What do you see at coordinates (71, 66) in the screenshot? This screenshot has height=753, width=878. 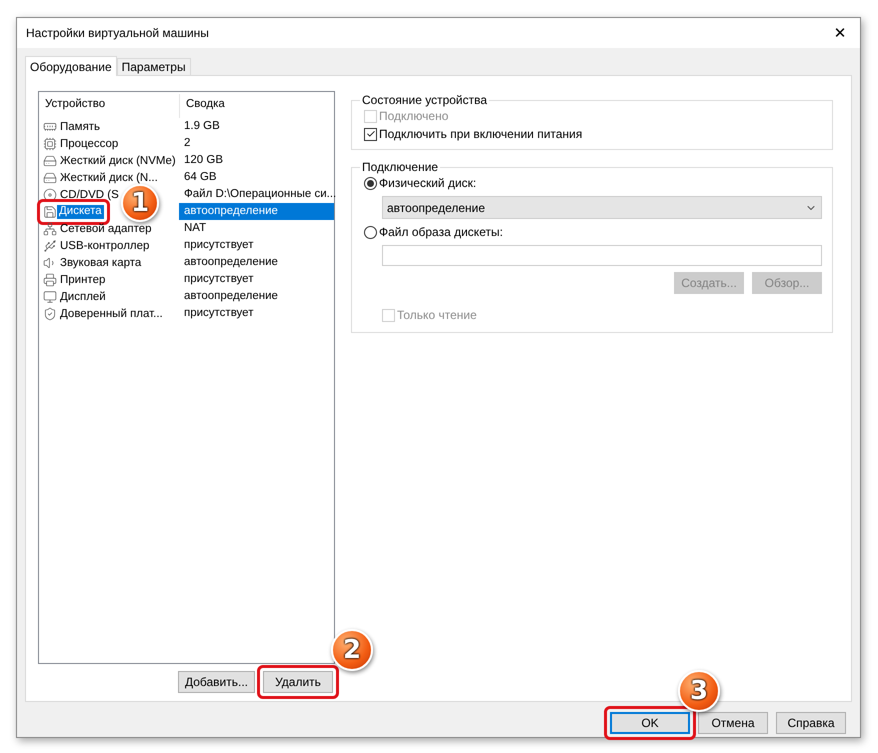 I see `tab: Оборудование` at bounding box center [71, 66].